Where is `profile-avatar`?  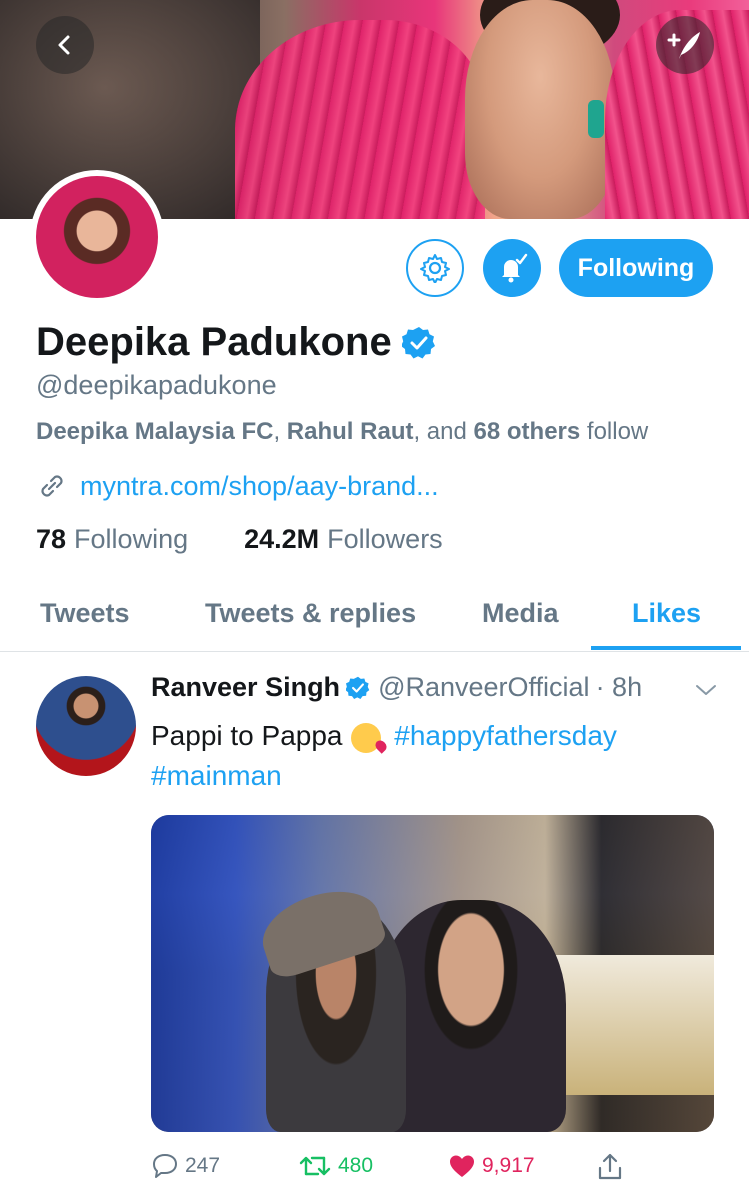
profile-avatar is located at coordinates (97, 237).